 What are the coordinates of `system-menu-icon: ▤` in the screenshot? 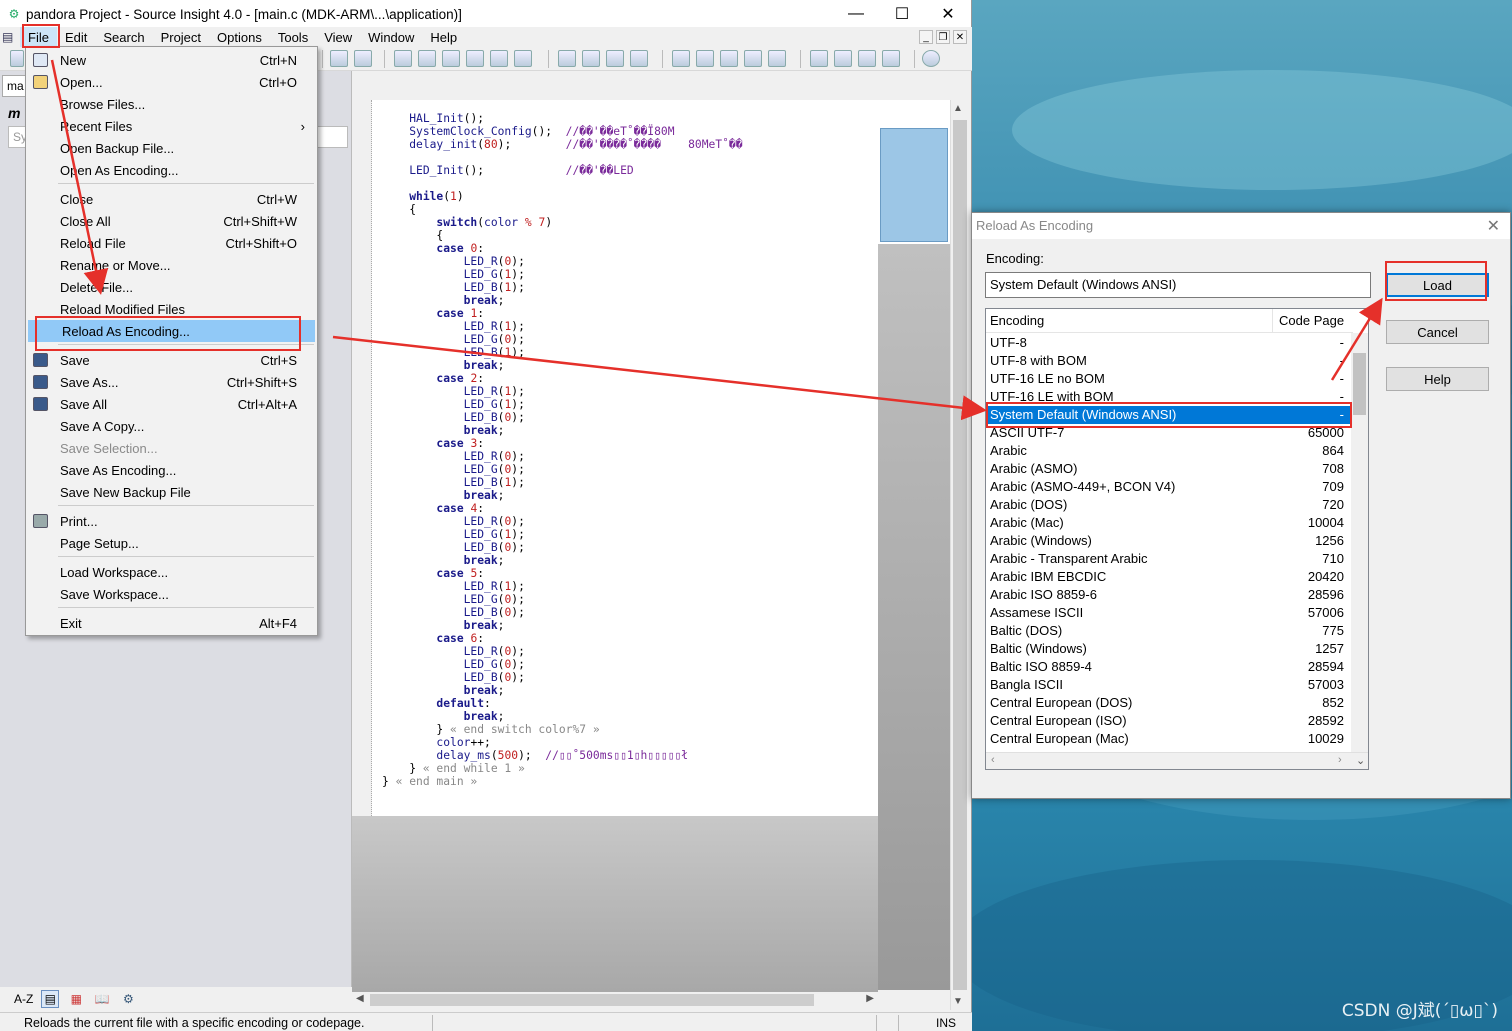 It's located at (9, 37).